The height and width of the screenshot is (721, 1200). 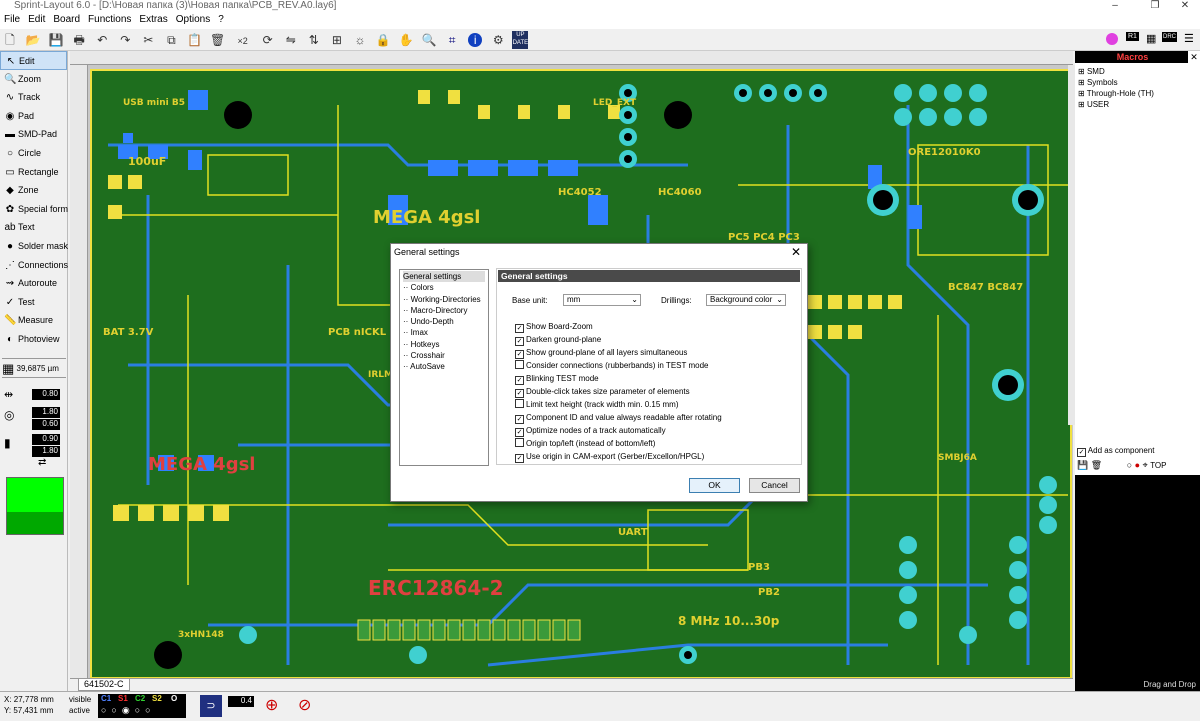 I want to click on layer-c1: C1, so click(x=106, y=698).